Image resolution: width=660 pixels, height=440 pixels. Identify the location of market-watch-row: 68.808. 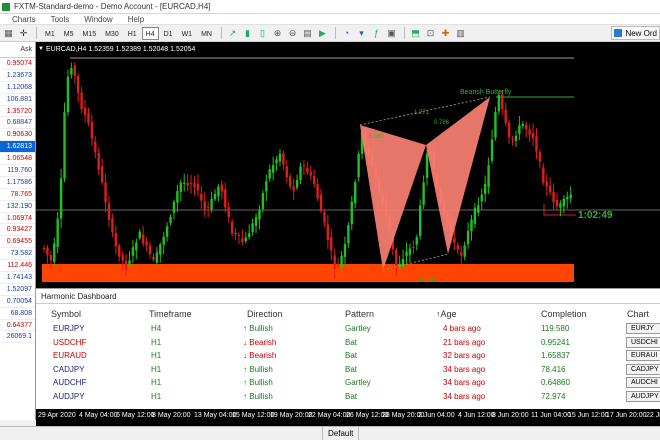
(17, 314).